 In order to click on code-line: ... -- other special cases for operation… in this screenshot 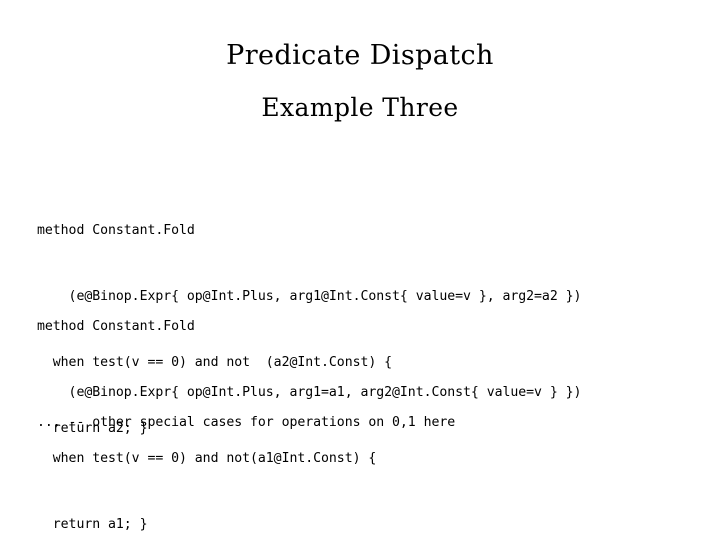, I will do `click(246, 422)`.